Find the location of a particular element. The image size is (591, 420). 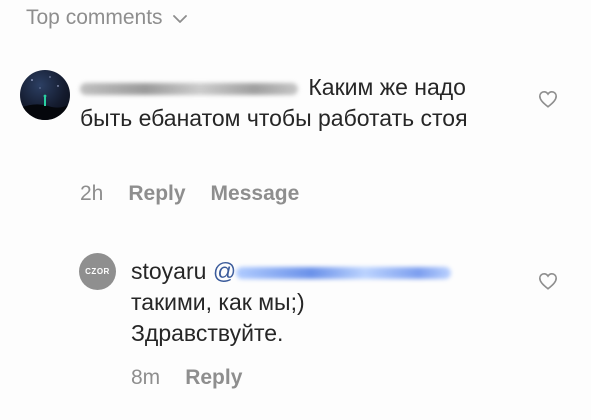

reply-meta: 8m Reply is located at coordinates (186, 378).